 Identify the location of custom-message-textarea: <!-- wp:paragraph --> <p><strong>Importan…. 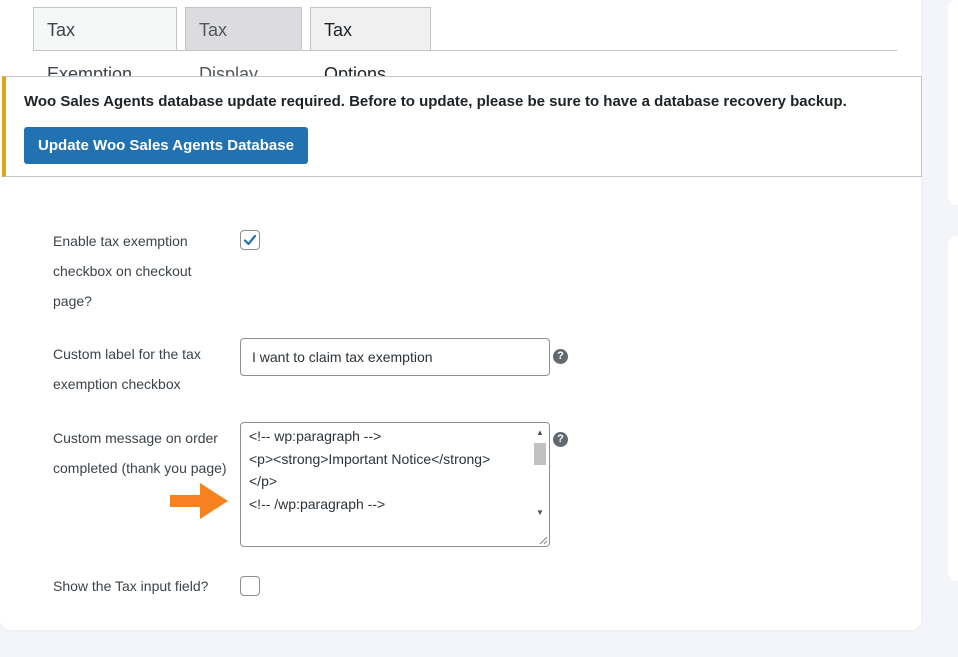
(395, 484).